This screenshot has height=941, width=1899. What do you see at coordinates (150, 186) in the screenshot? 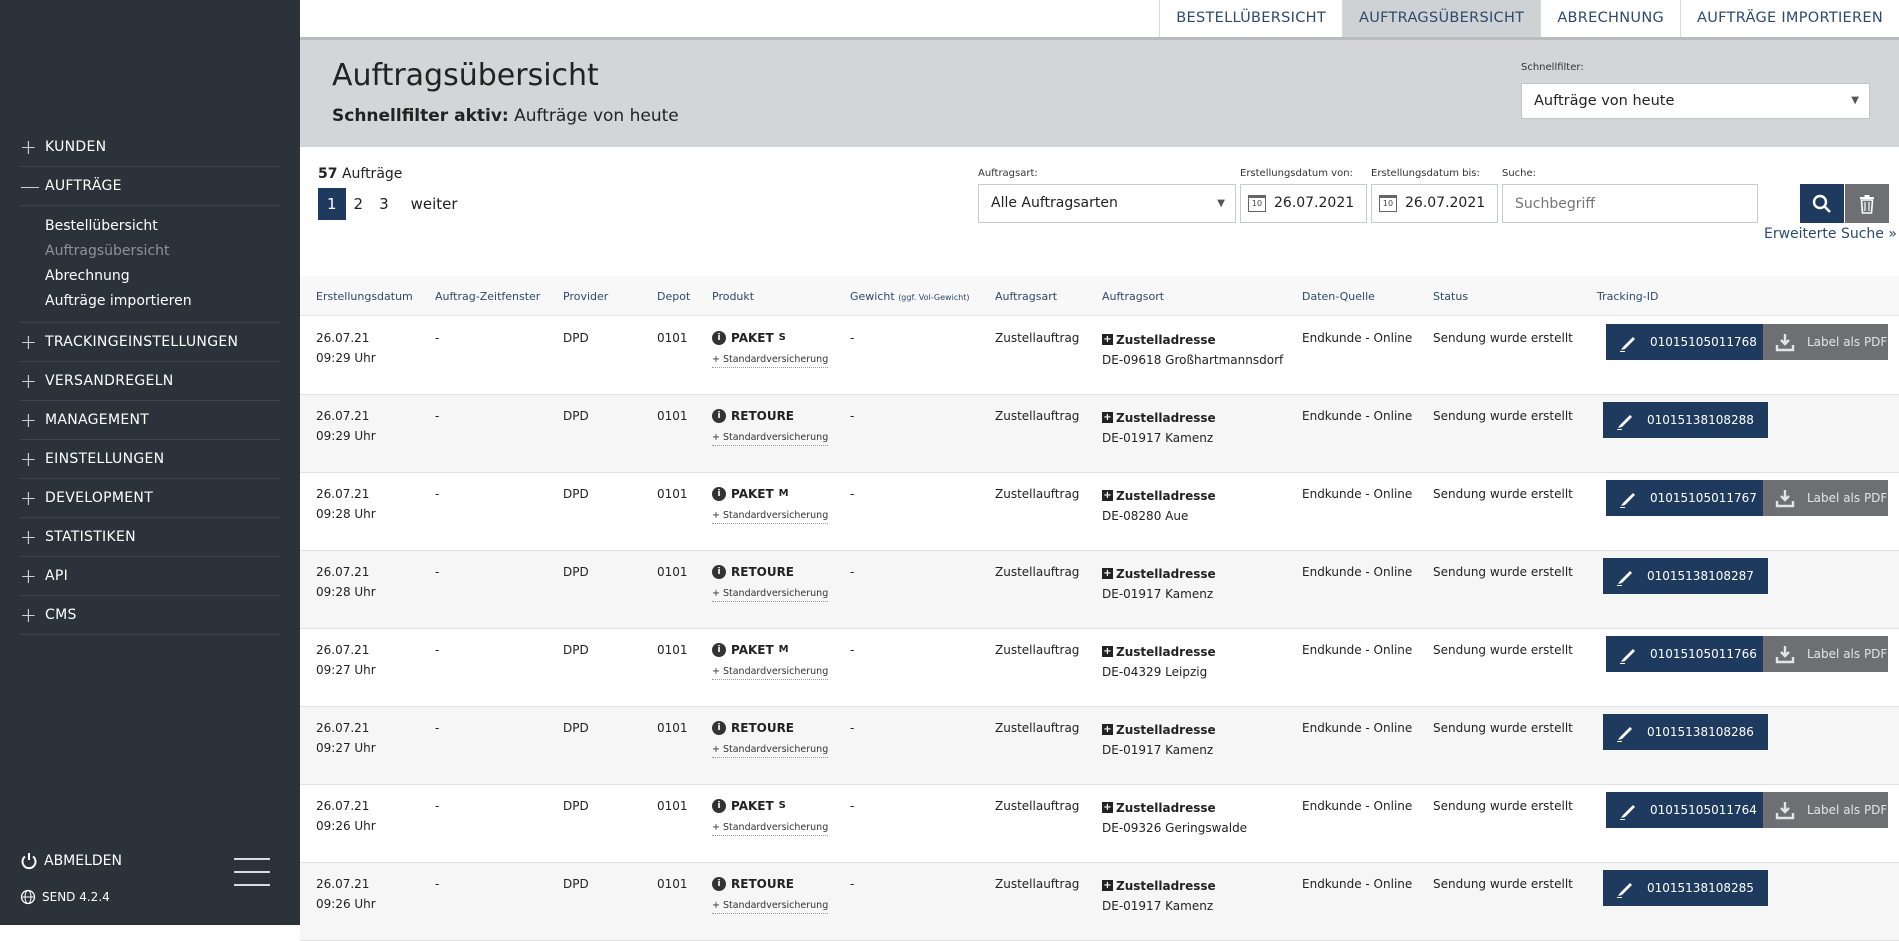
I see `sidebar-item-1: — AUFTRÄGE` at bounding box center [150, 186].